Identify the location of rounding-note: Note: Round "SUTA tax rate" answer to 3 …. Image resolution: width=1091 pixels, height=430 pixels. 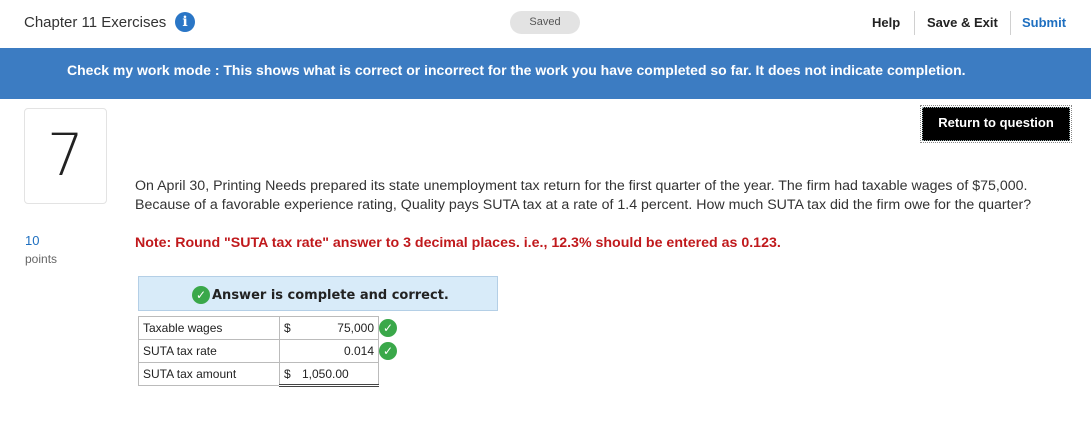
(458, 243).